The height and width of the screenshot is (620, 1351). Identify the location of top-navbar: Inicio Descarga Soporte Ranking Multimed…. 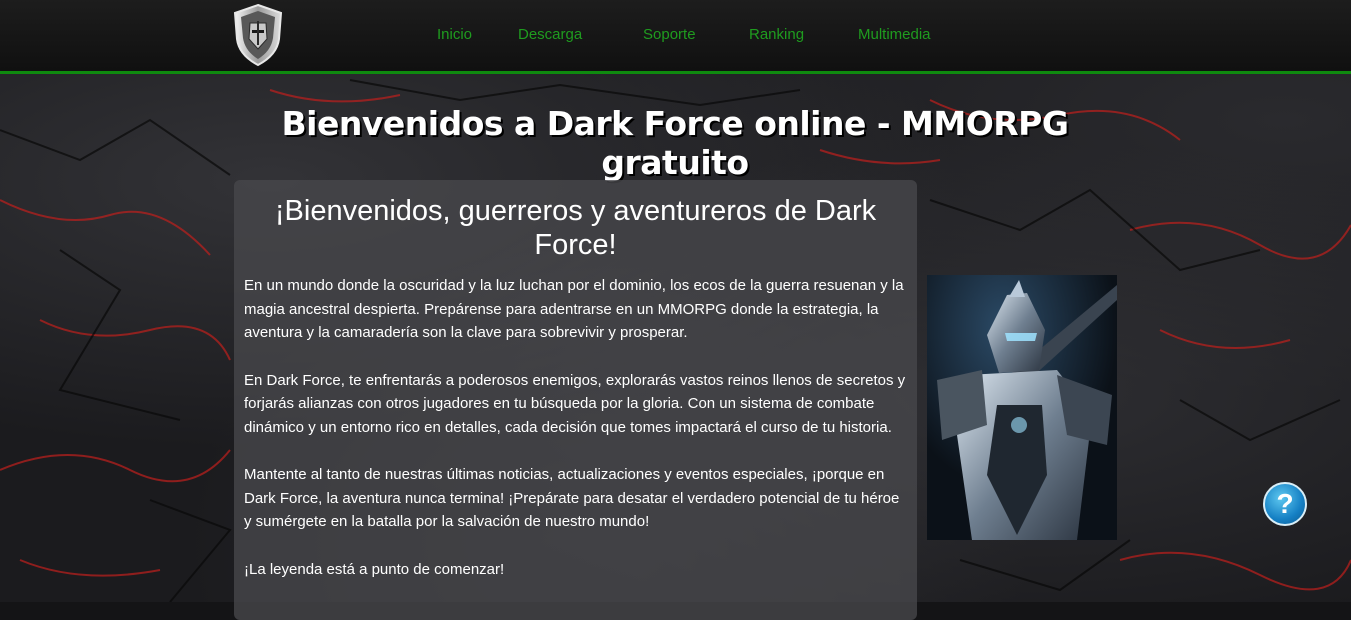
(675, 37).